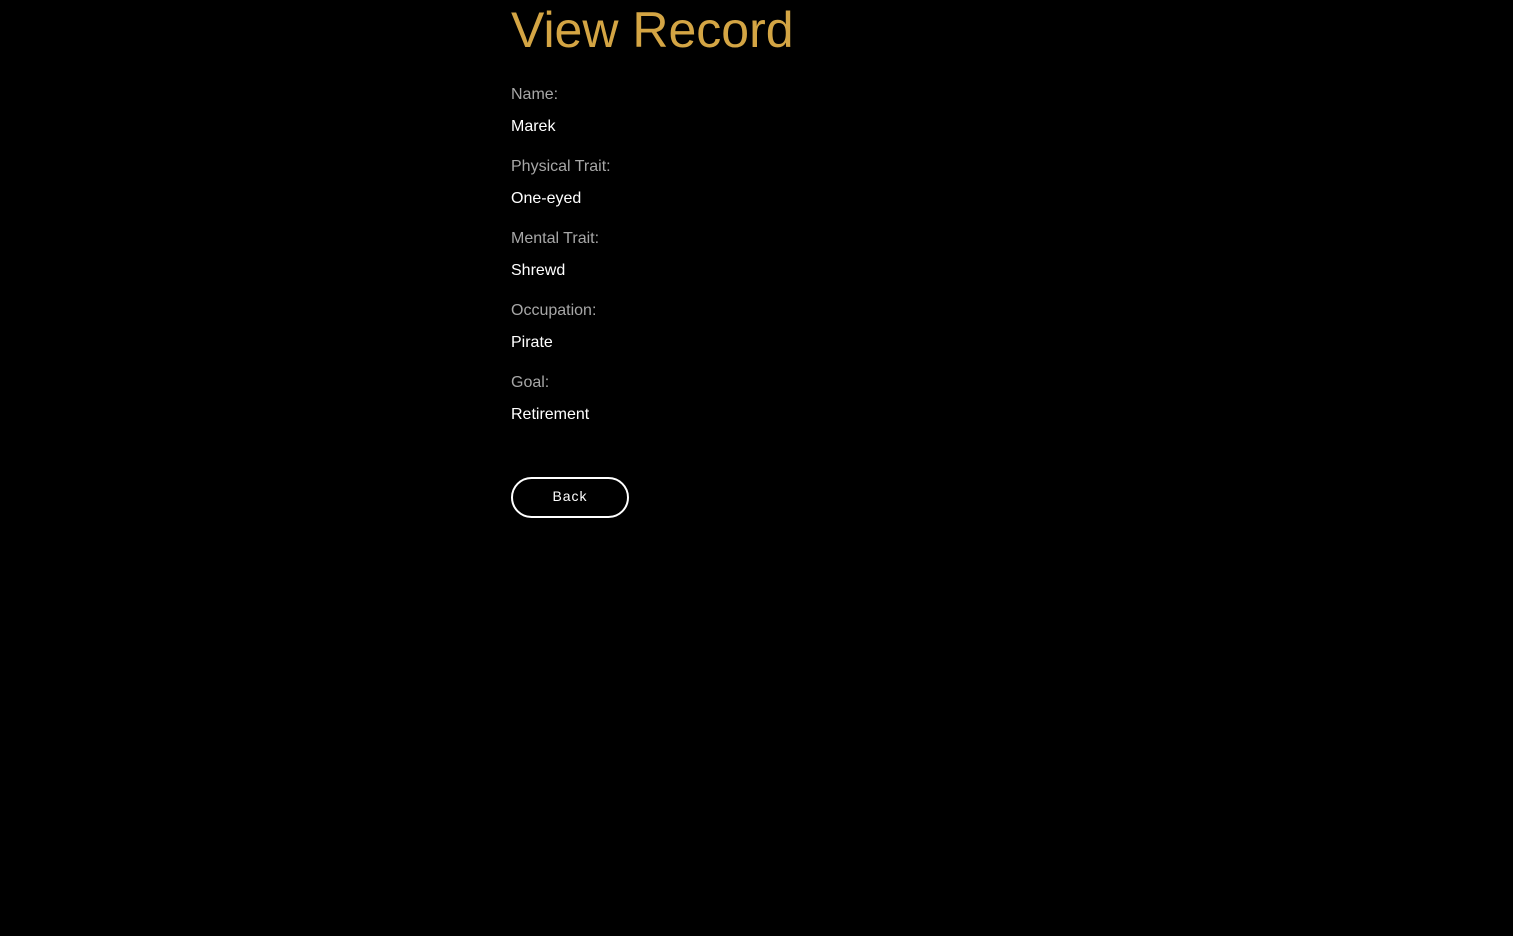  Describe the element at coordinates (546, 198) in the screenshot. I see `field-value-physical-trait: One-eyed` at that location.